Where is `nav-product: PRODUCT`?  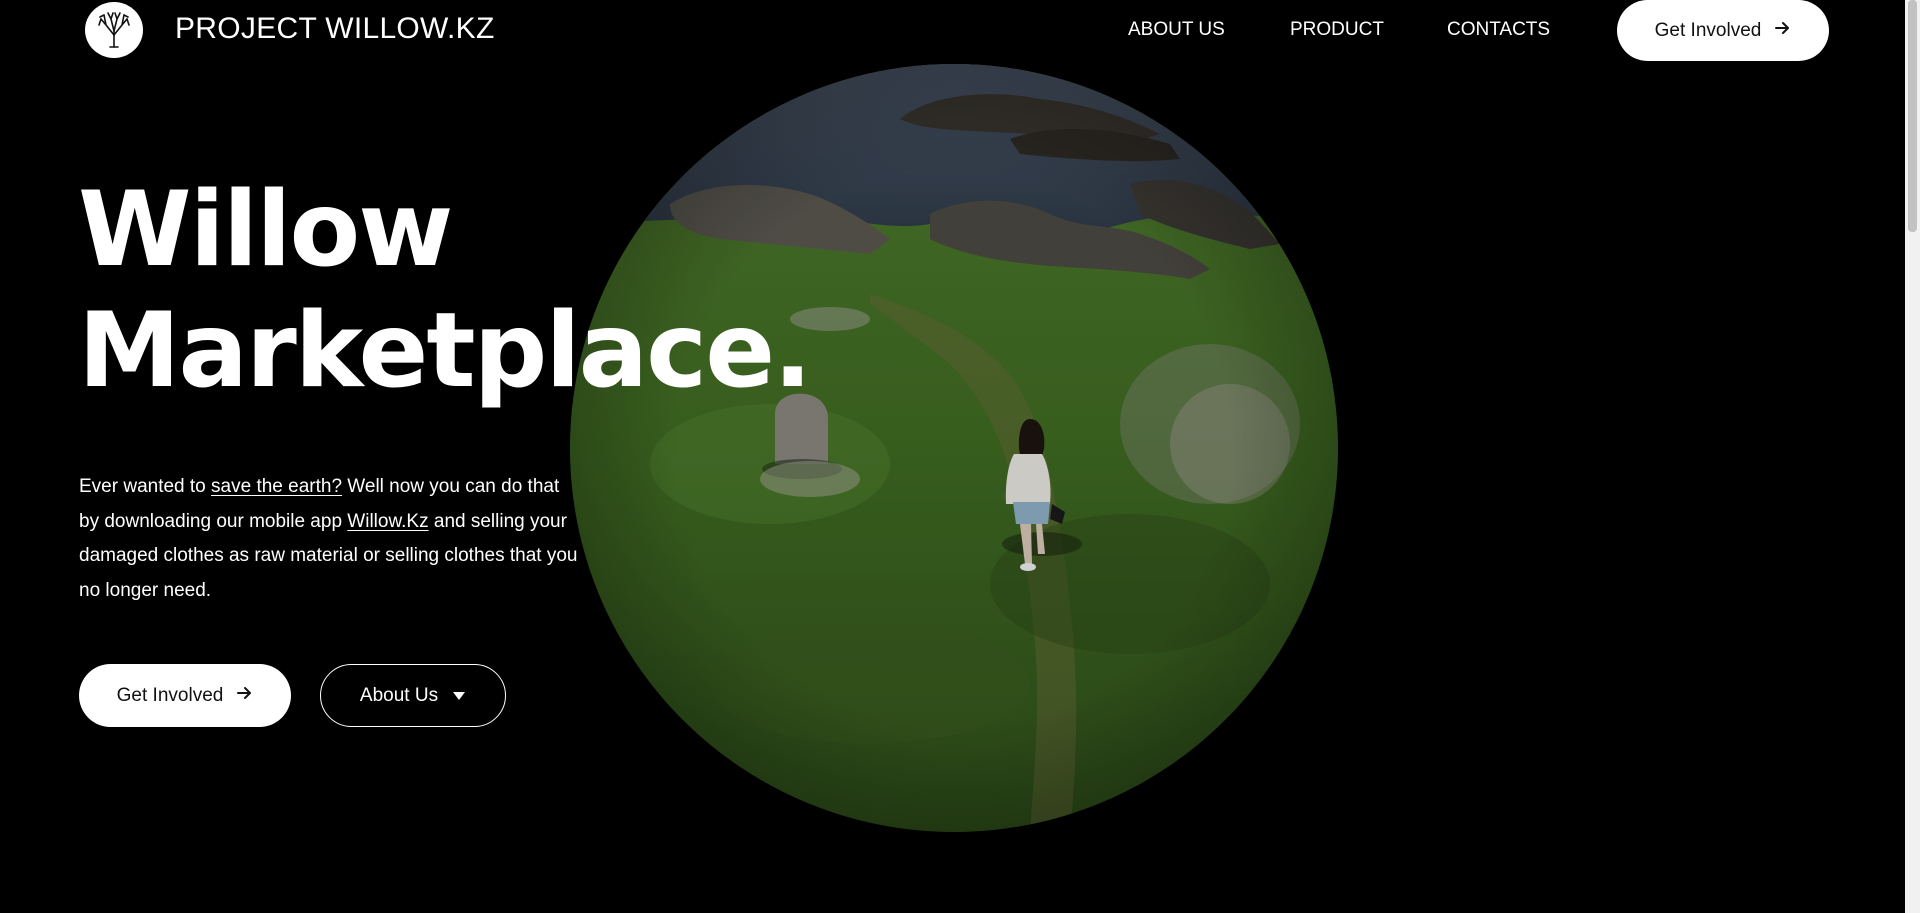 nav-product: PRODUCT is located at coordinates (1337, 30).